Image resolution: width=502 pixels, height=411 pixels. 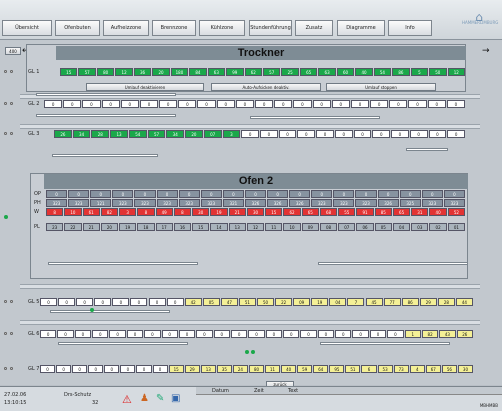 What do you see at coordinates (101, 203) in the screenshot?
I see `data-cell: 121` at bounding box center [101, 203].